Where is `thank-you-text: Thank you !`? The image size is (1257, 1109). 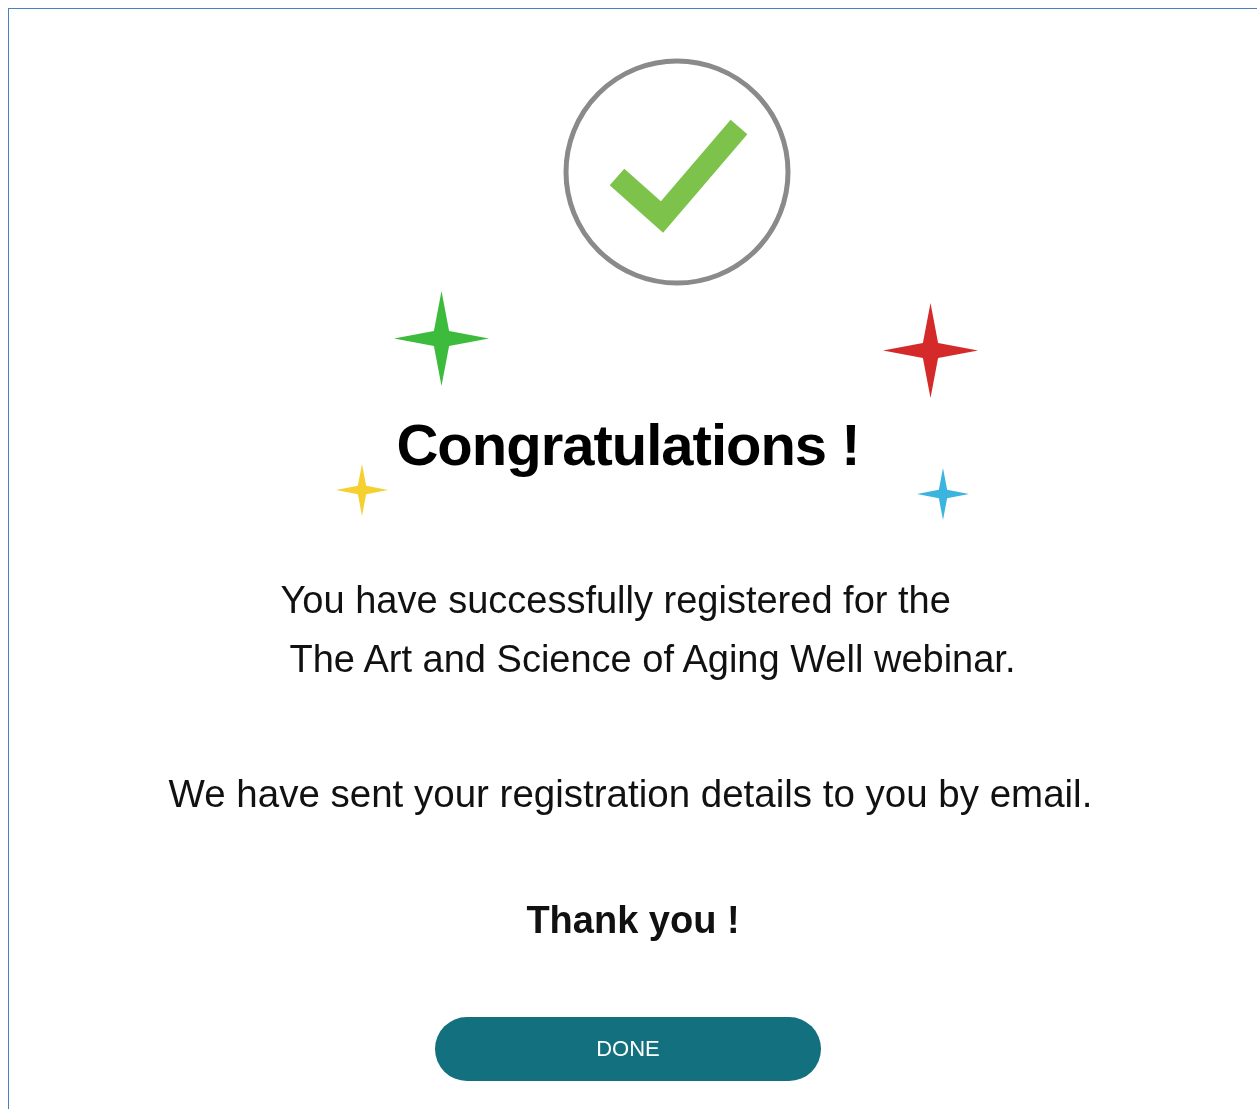 thank-you-text: Thank you ! is located at coordinates (633, 920).